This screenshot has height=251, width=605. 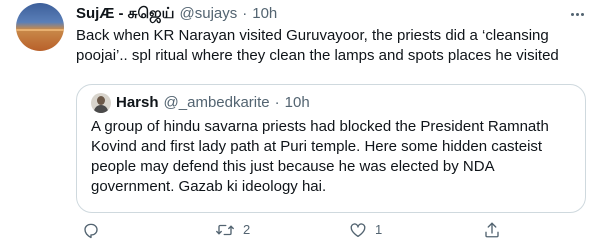 I want to click on more-horizontal-icon, so click(x=572, y=14).